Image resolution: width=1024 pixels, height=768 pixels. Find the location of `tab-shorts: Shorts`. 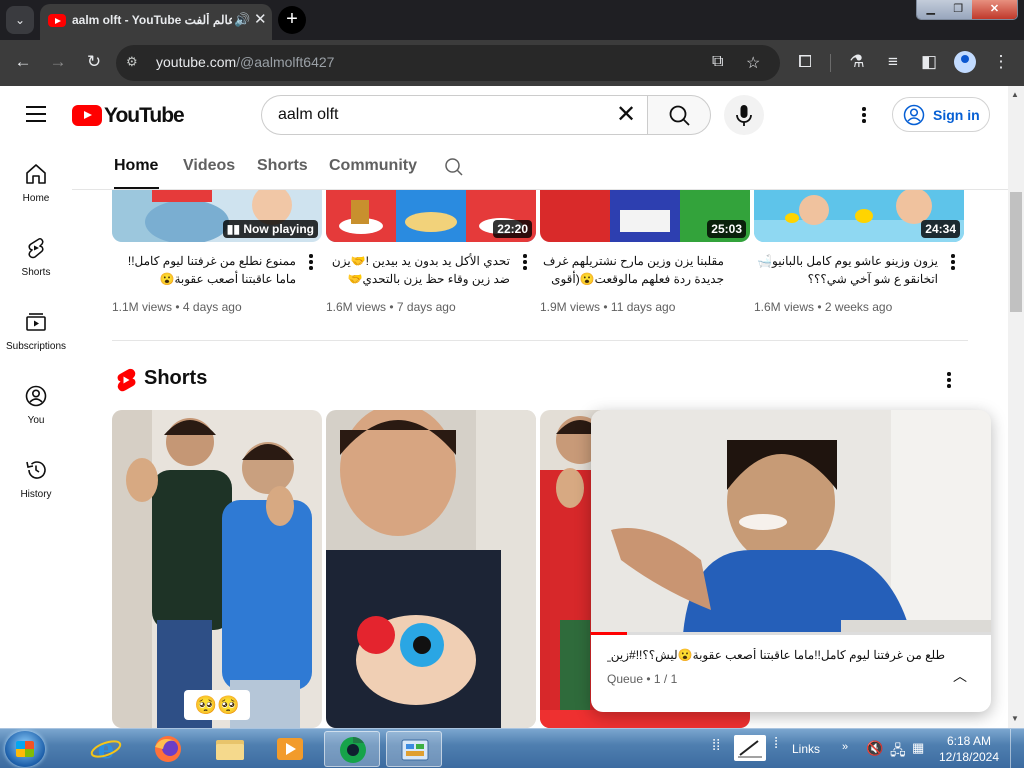

tab-shorts: Shorts is located at coordinates (282, 166).